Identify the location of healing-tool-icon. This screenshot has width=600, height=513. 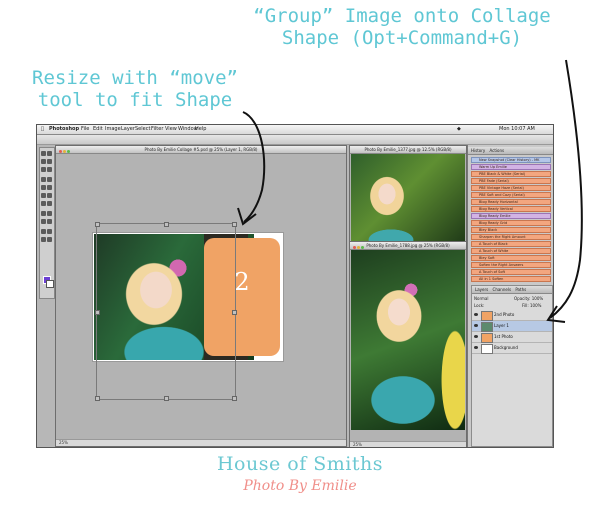
(43, 179).